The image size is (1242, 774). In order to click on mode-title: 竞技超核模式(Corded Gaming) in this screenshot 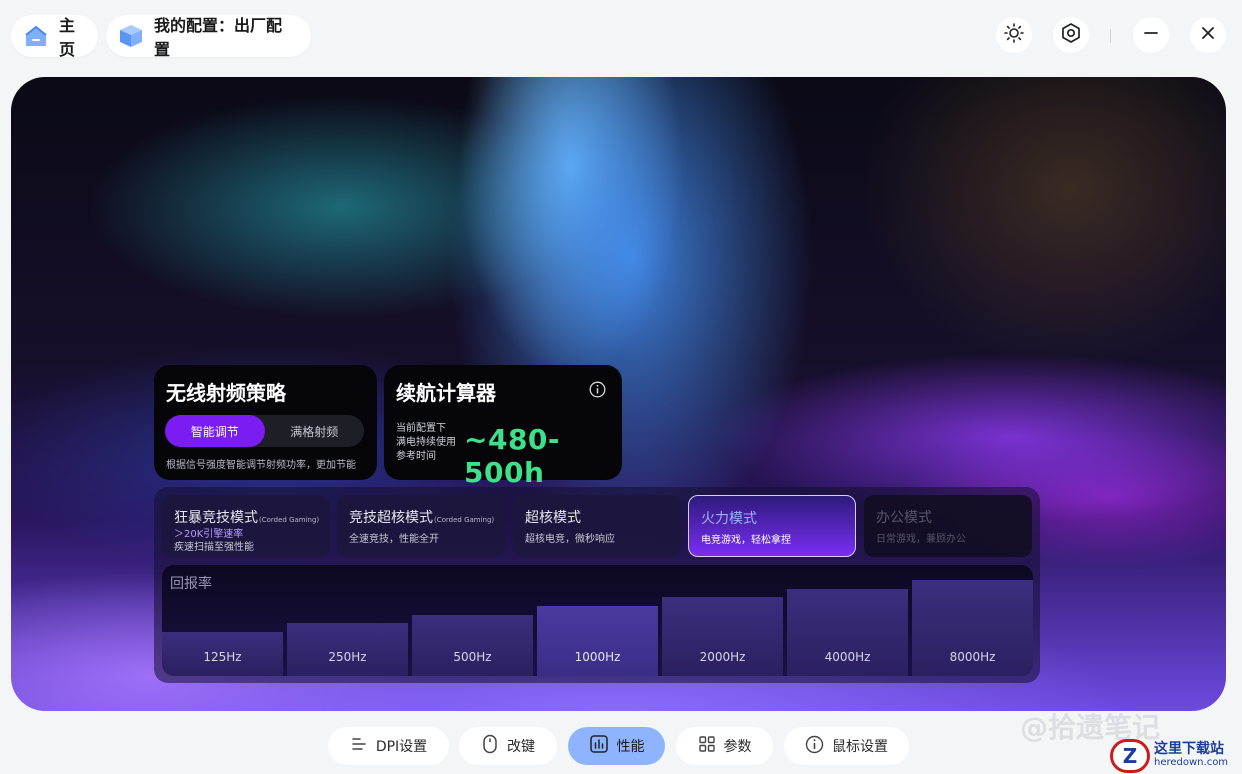, I will do `click(422, 518)`.